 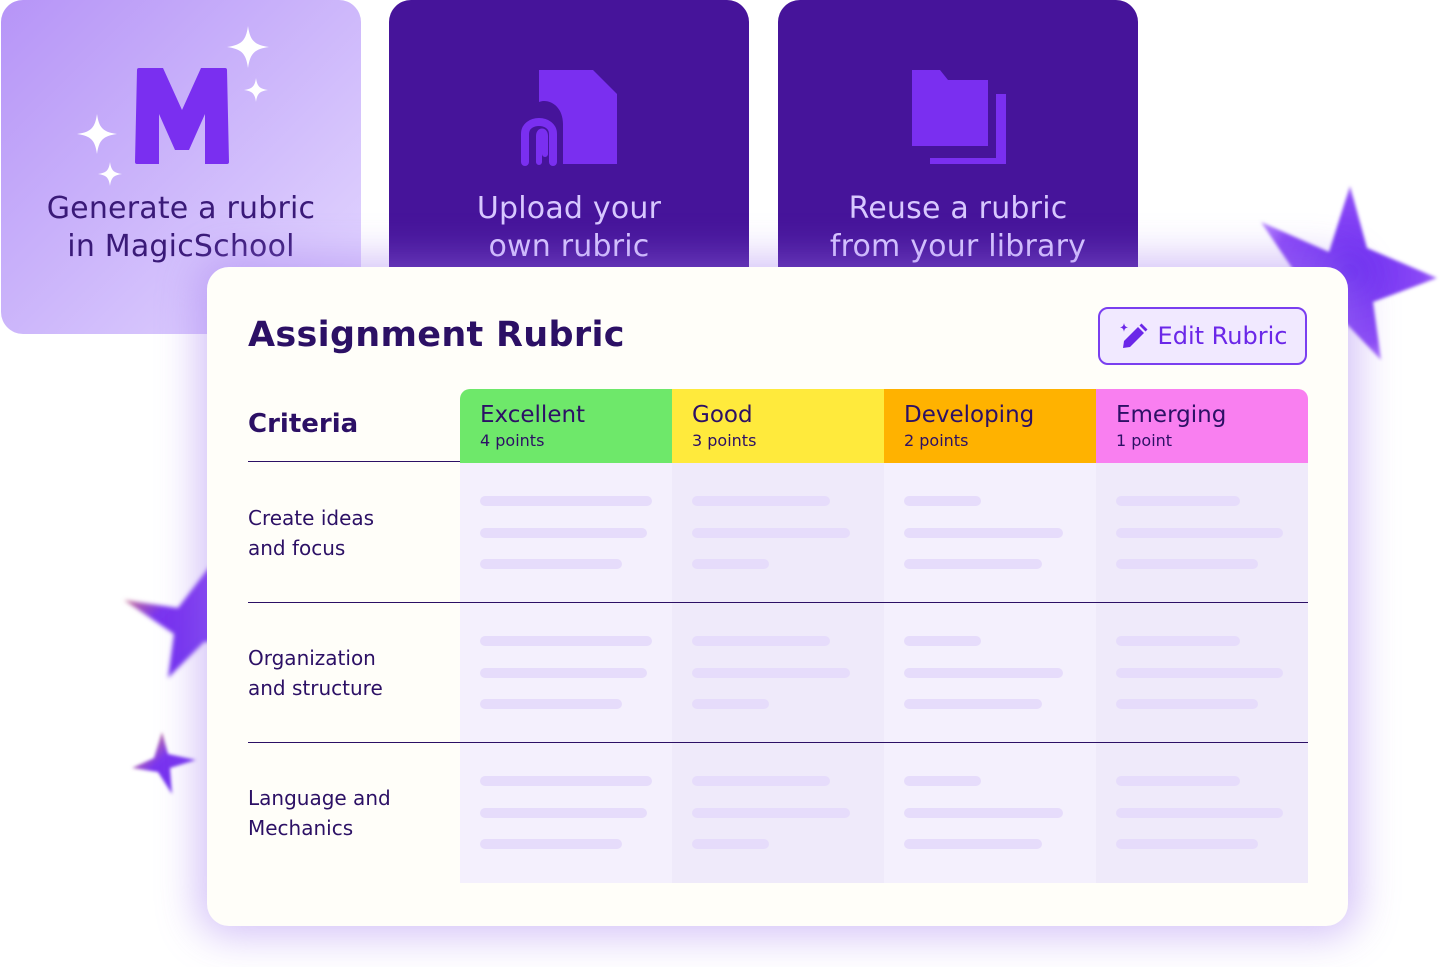 What do you see at coordinates (164, 763) in the screenshot?
I see `small-star-decoration` at bounding box center [164, 763].